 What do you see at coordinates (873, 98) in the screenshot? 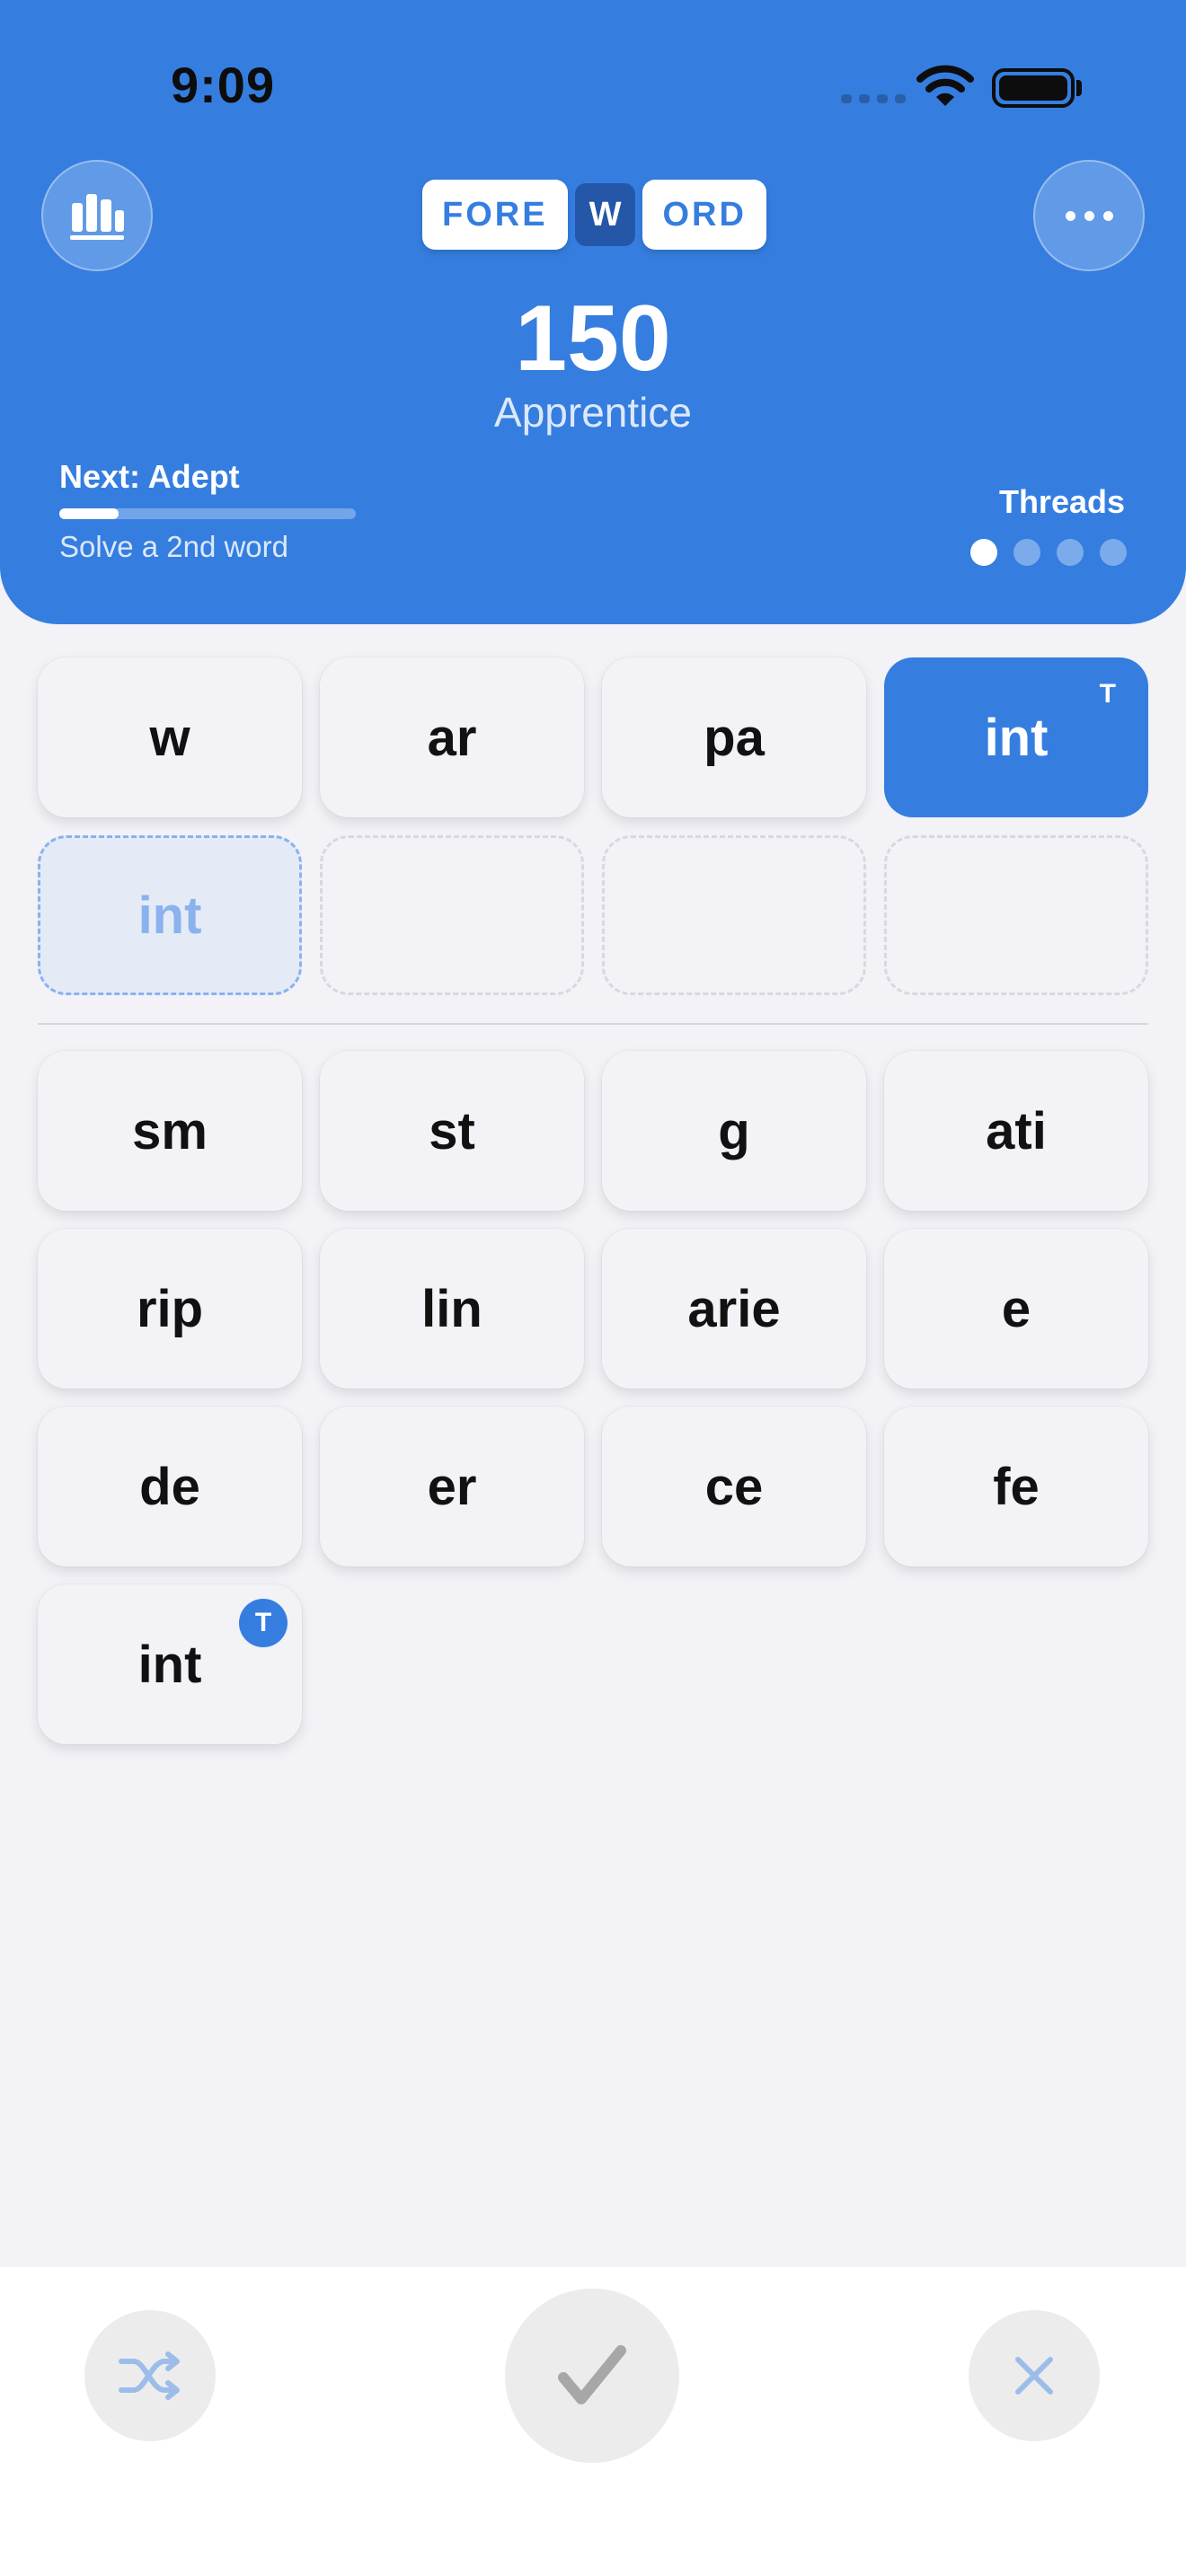
I see `cellular-signal-icon` at bounding box center [873, 98].